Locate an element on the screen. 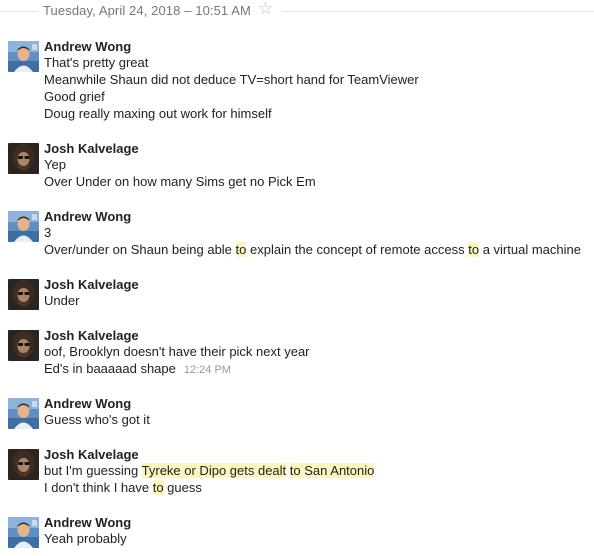 This screenshot has height=556, width=594. text-segment: but I'm guessing is located at coordinates (93, 470).